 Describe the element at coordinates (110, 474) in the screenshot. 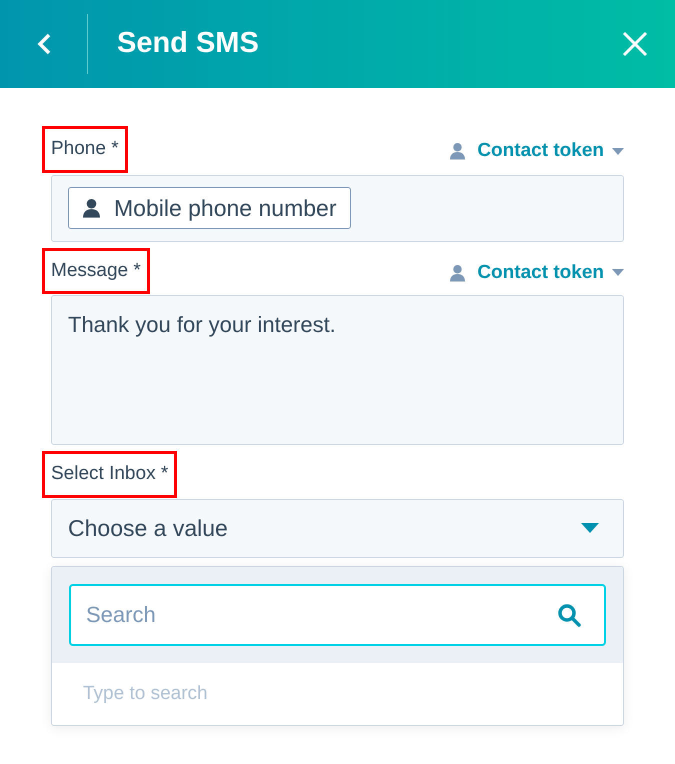

I see `field-label: Select Inbox *` at that location.